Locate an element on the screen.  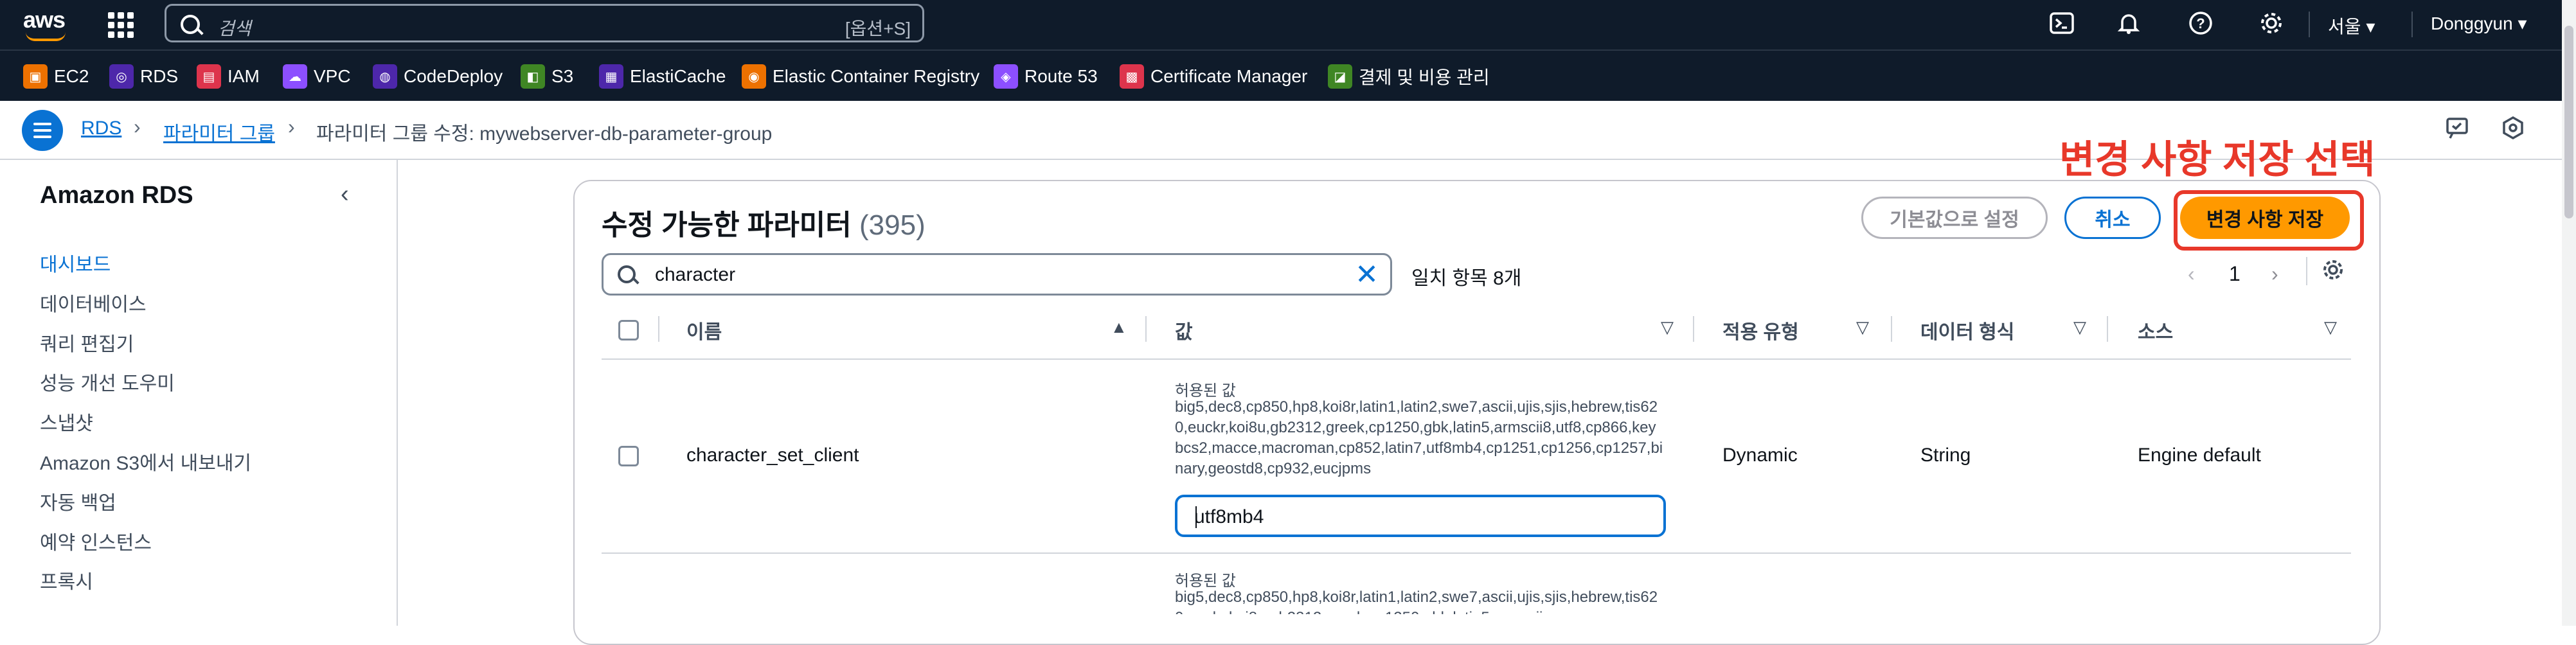
global-search-input: 검색 [옵션+S] is located at coordinates (544, 23).